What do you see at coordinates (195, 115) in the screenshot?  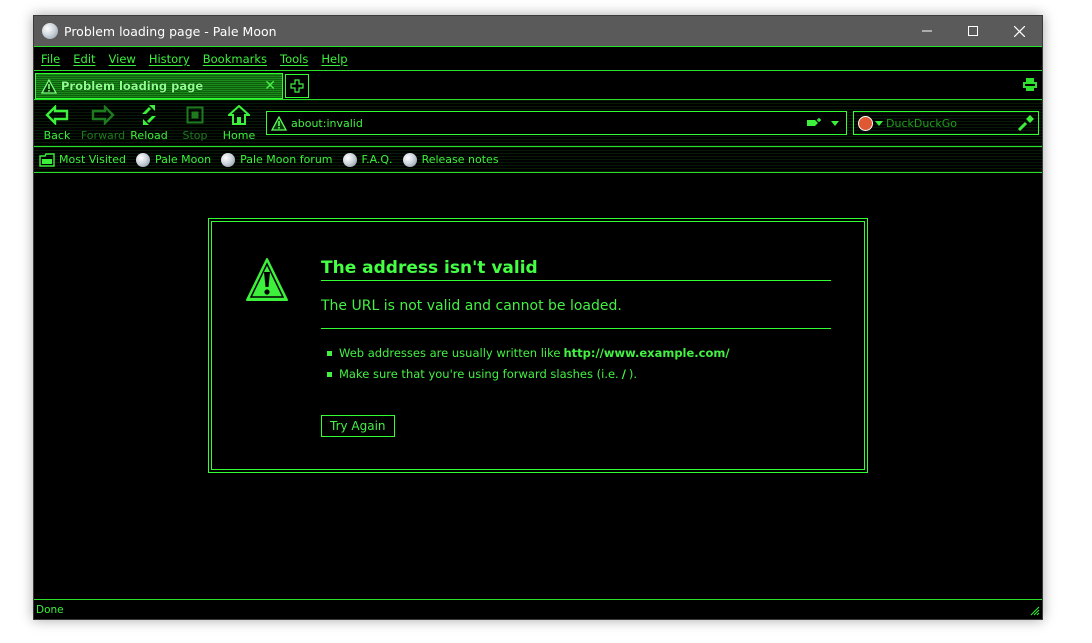 I see `stop-icon` at bounding box center [195, 115].